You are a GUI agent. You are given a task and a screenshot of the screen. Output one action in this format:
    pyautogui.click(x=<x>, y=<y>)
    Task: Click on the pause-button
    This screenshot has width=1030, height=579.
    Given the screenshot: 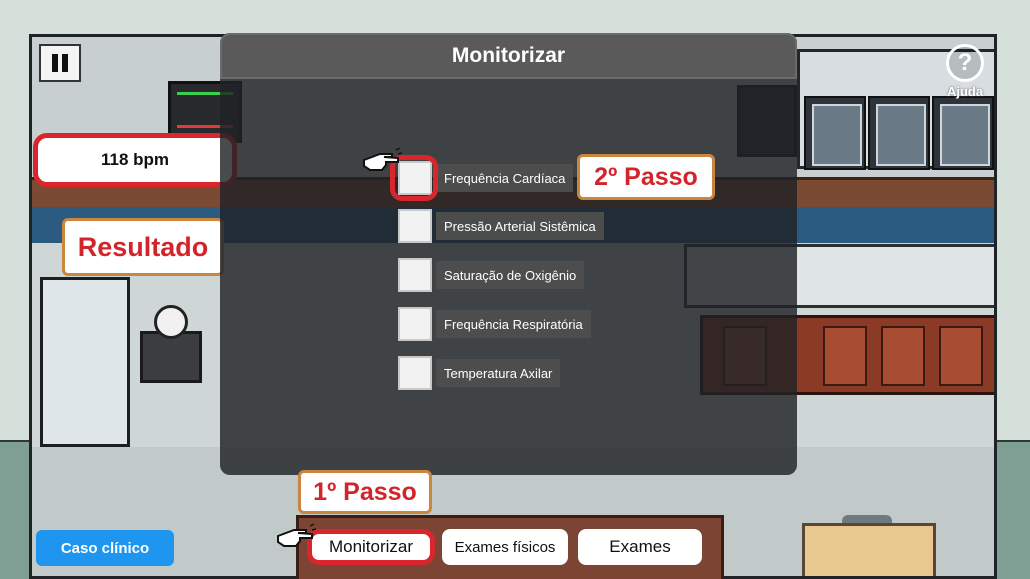 What is the action you would take?
    pyautogui.click(x=60, y=63)
    